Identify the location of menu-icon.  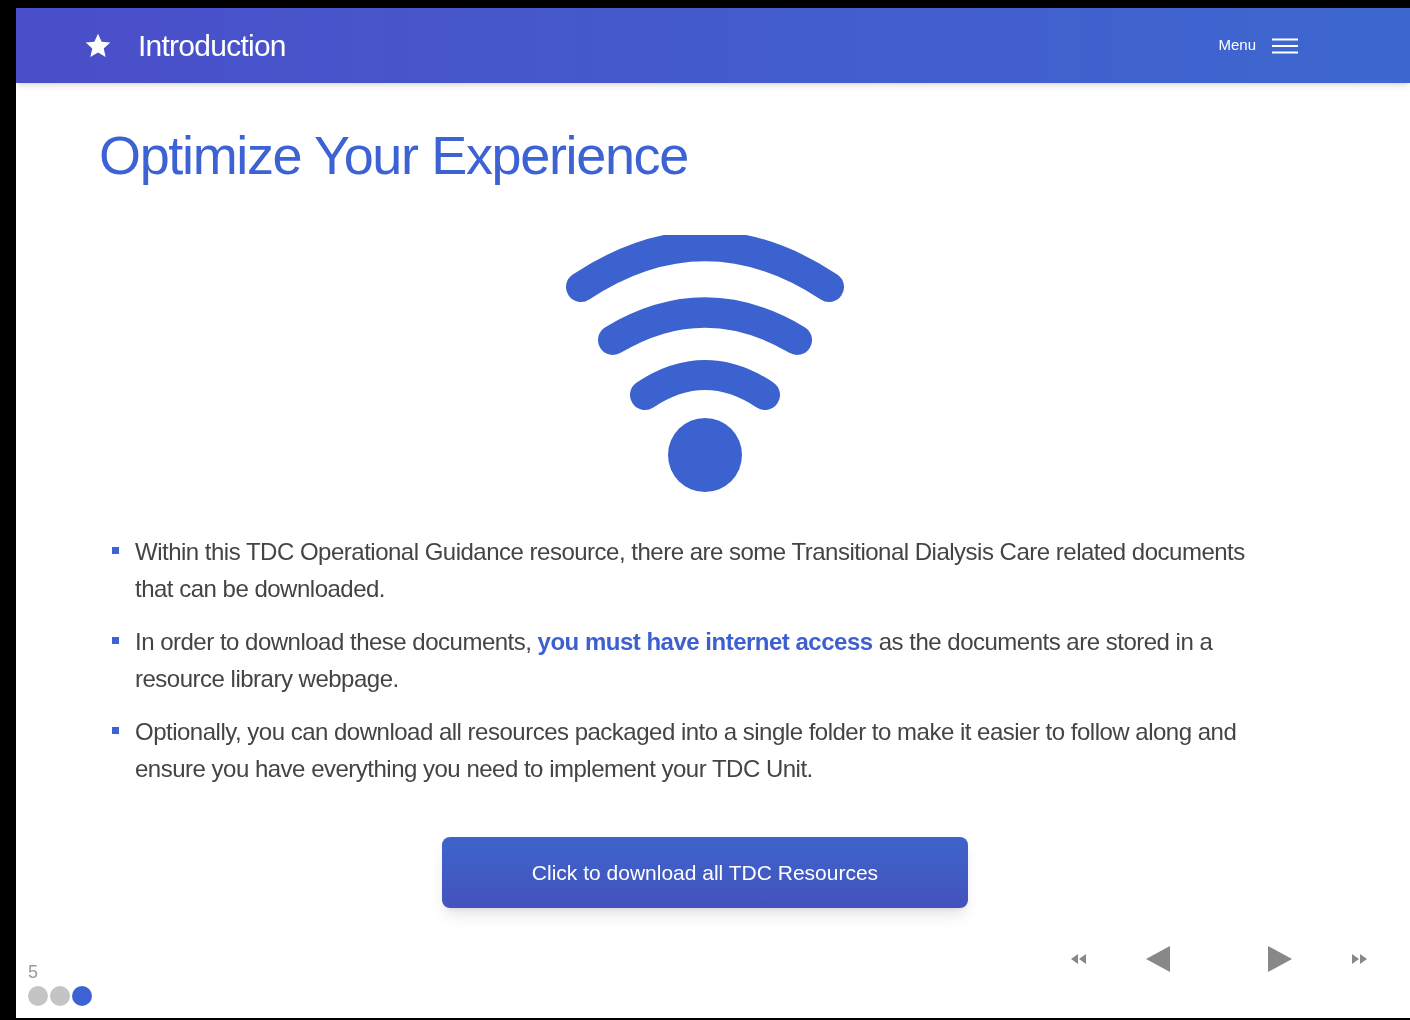
(1285, 45).